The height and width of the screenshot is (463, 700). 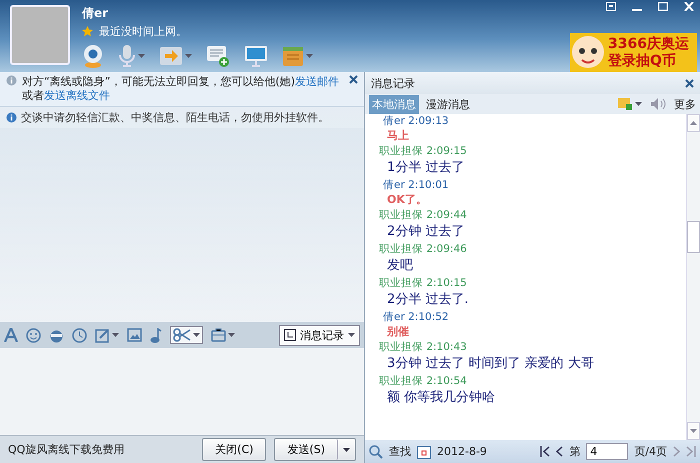 What do you see at coordinates (426, 168) in the screenshot?
I see `message-text: 1分半 过去了` at bounding box center [426, 168].